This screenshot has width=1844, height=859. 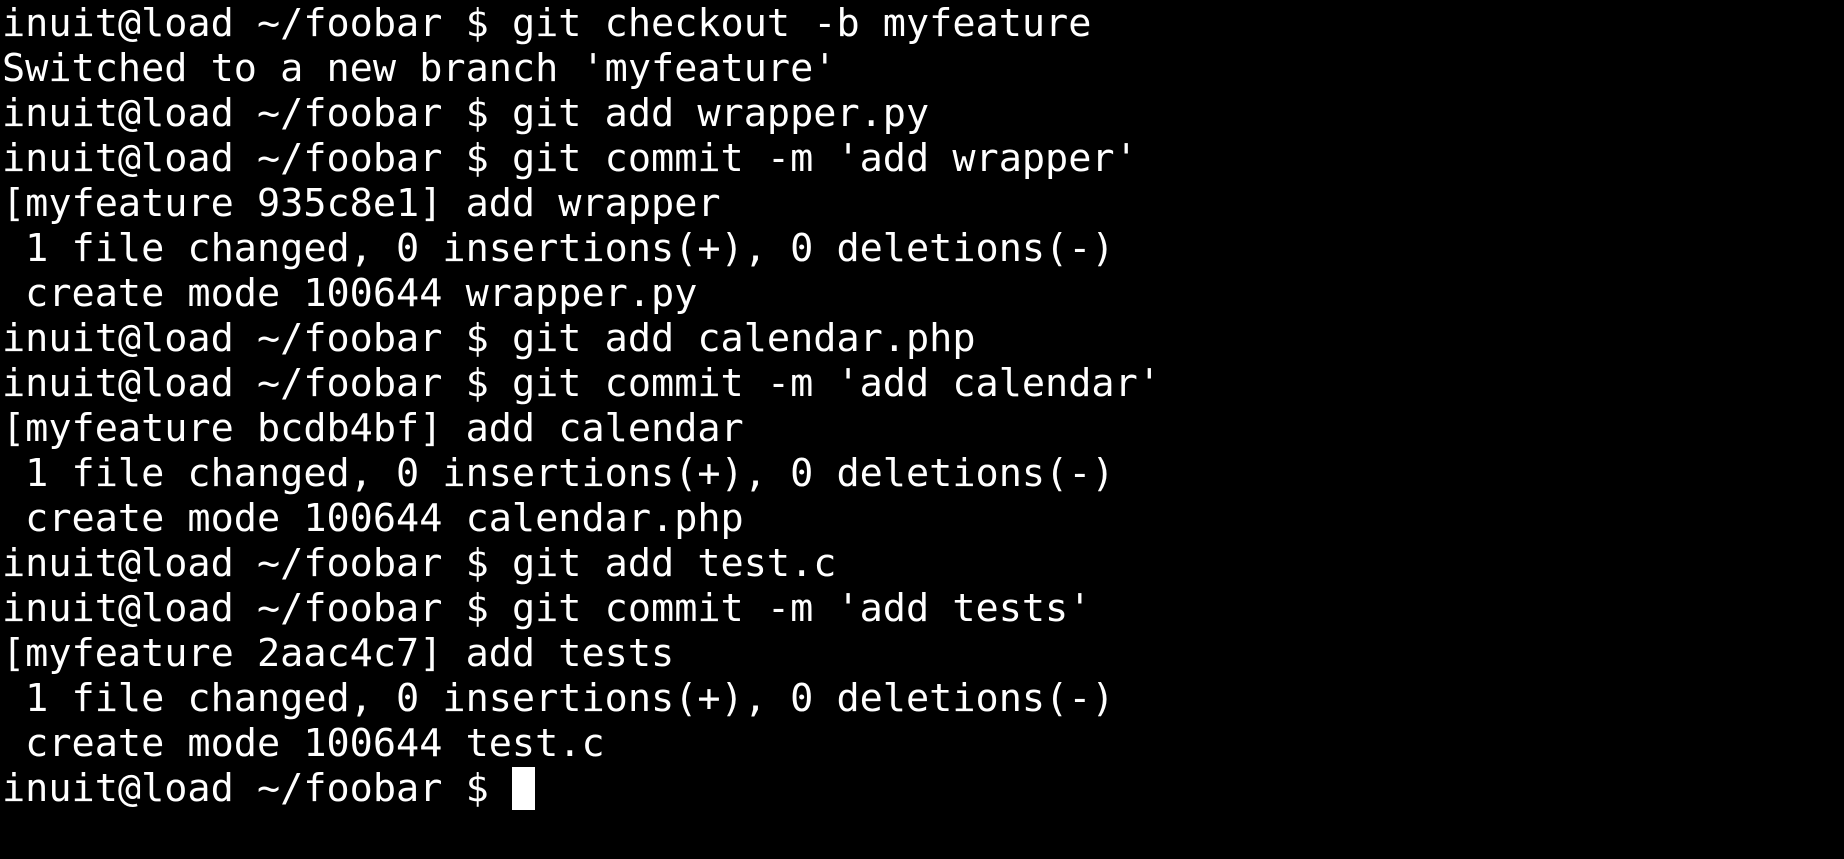 I want to click on output-text: [myfeature bcdb4bf] add calendar, so click(x=373, y=428).